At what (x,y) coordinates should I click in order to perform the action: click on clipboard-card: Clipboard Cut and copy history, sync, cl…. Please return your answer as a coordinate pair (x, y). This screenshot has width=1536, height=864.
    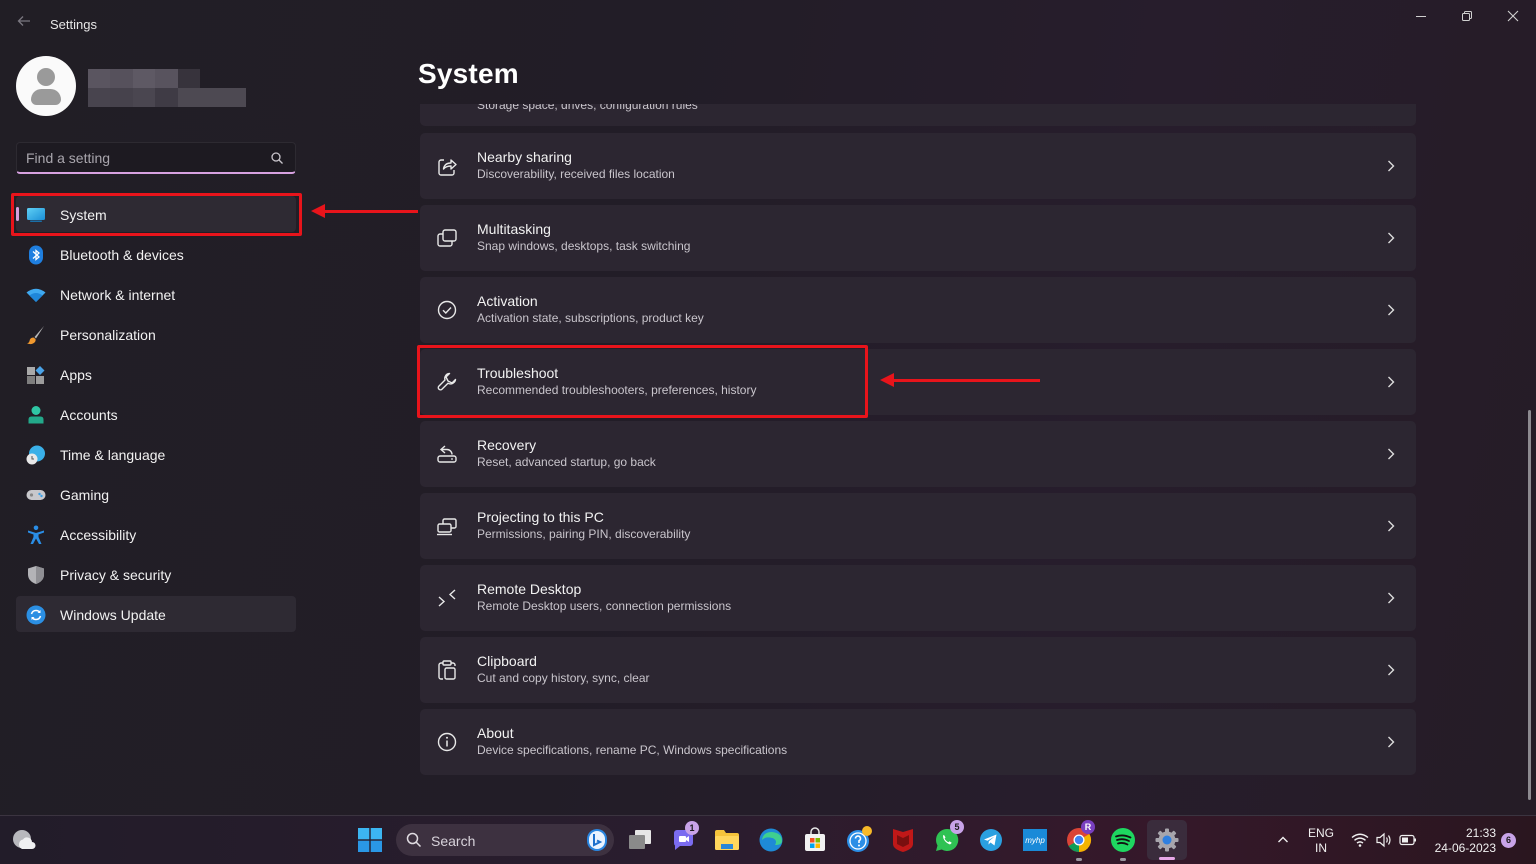
    Looking at the image, I should click on (918, 670).